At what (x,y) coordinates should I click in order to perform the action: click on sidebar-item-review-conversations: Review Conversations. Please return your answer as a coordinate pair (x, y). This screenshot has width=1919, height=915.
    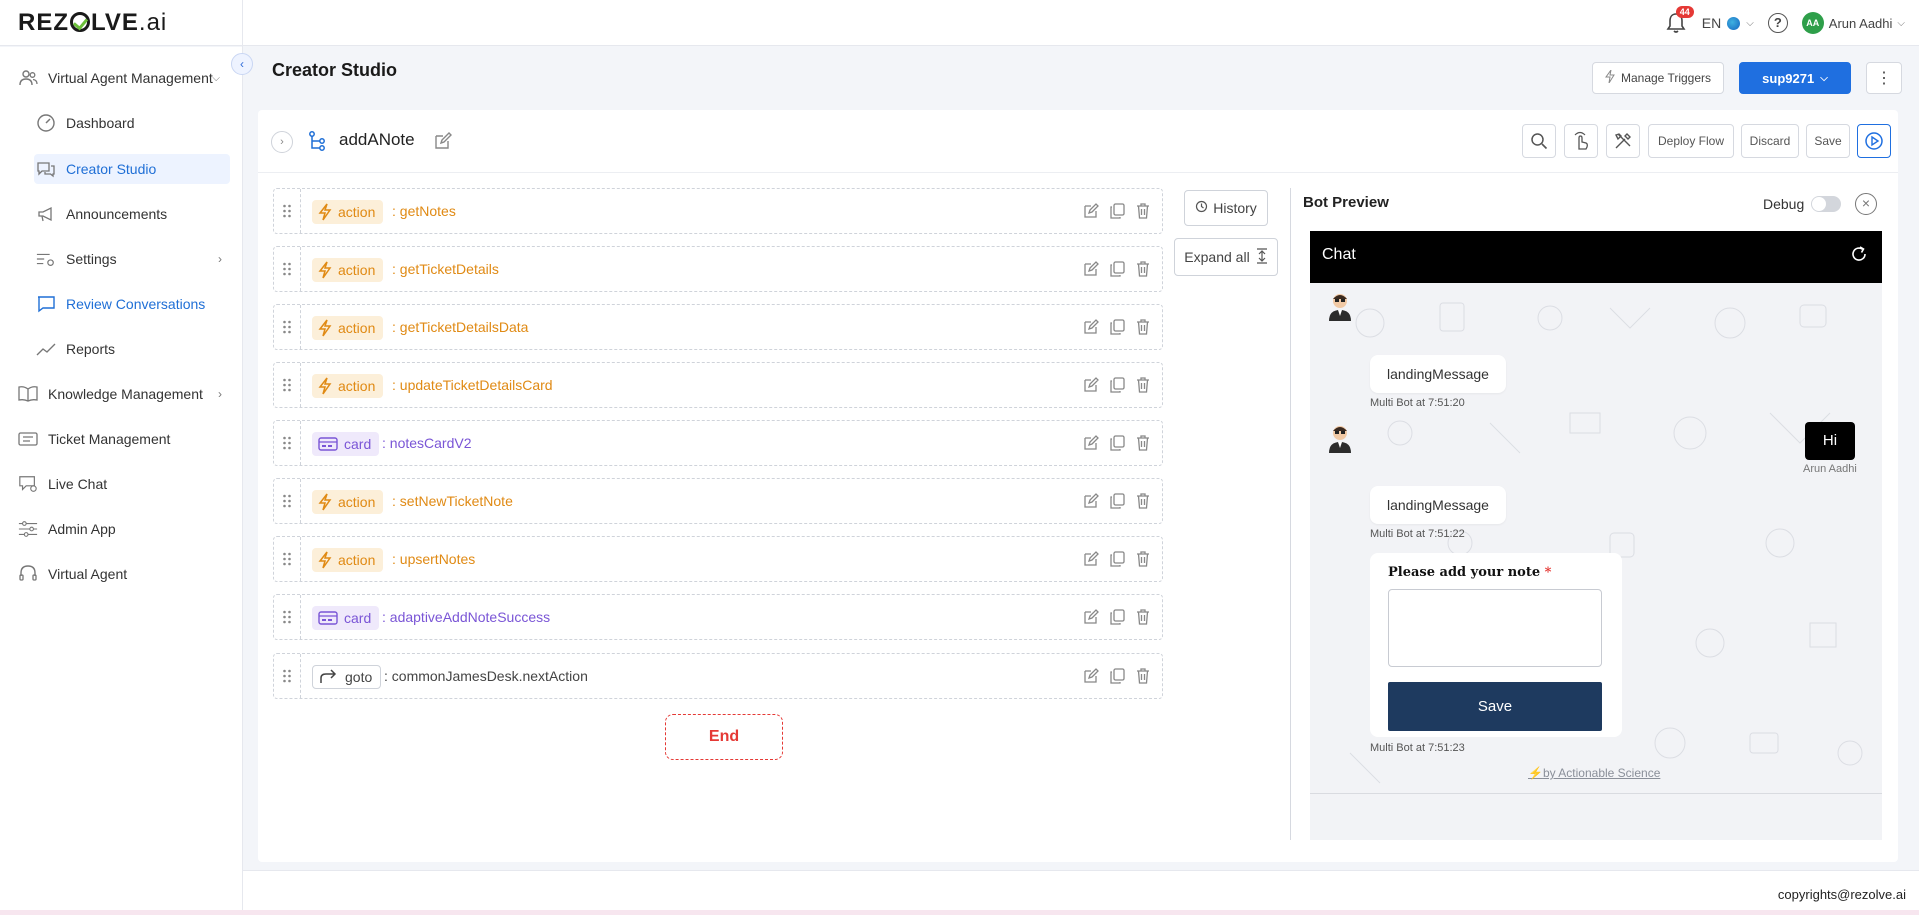
    Looking at the image, I should click on (132, 304).